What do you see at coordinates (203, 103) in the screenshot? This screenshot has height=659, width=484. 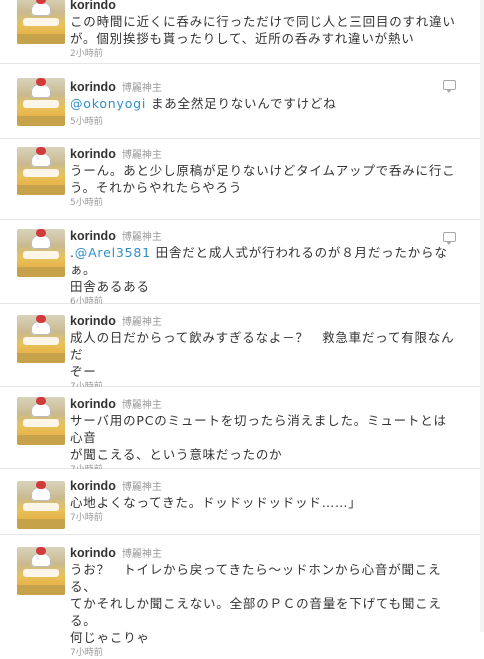 I see `tweet-text: @okonyogi まあ全然足りないんですけどね` at bounding box center [203, 103].